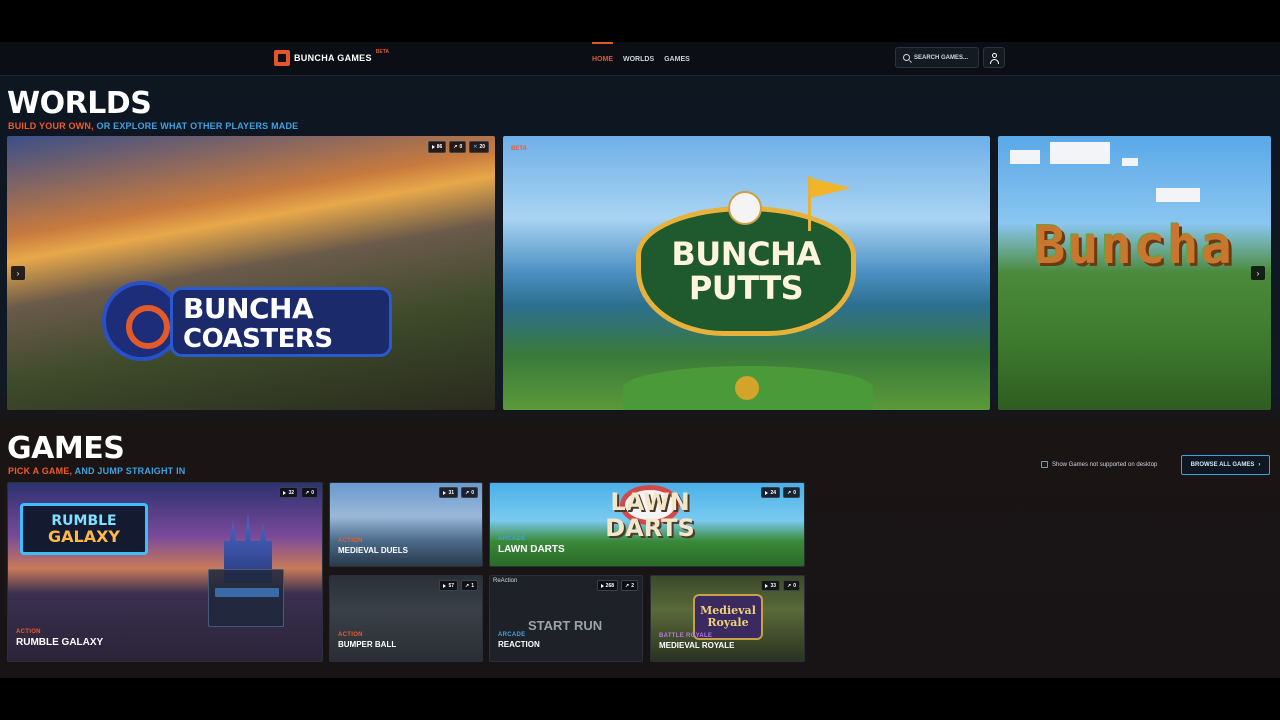  I want to click on game-card-rumble-galaxy: RUMBLE GALAXY 32 ↗ 0 ACTION RUMBLE GALAXY, so click(165, 572).